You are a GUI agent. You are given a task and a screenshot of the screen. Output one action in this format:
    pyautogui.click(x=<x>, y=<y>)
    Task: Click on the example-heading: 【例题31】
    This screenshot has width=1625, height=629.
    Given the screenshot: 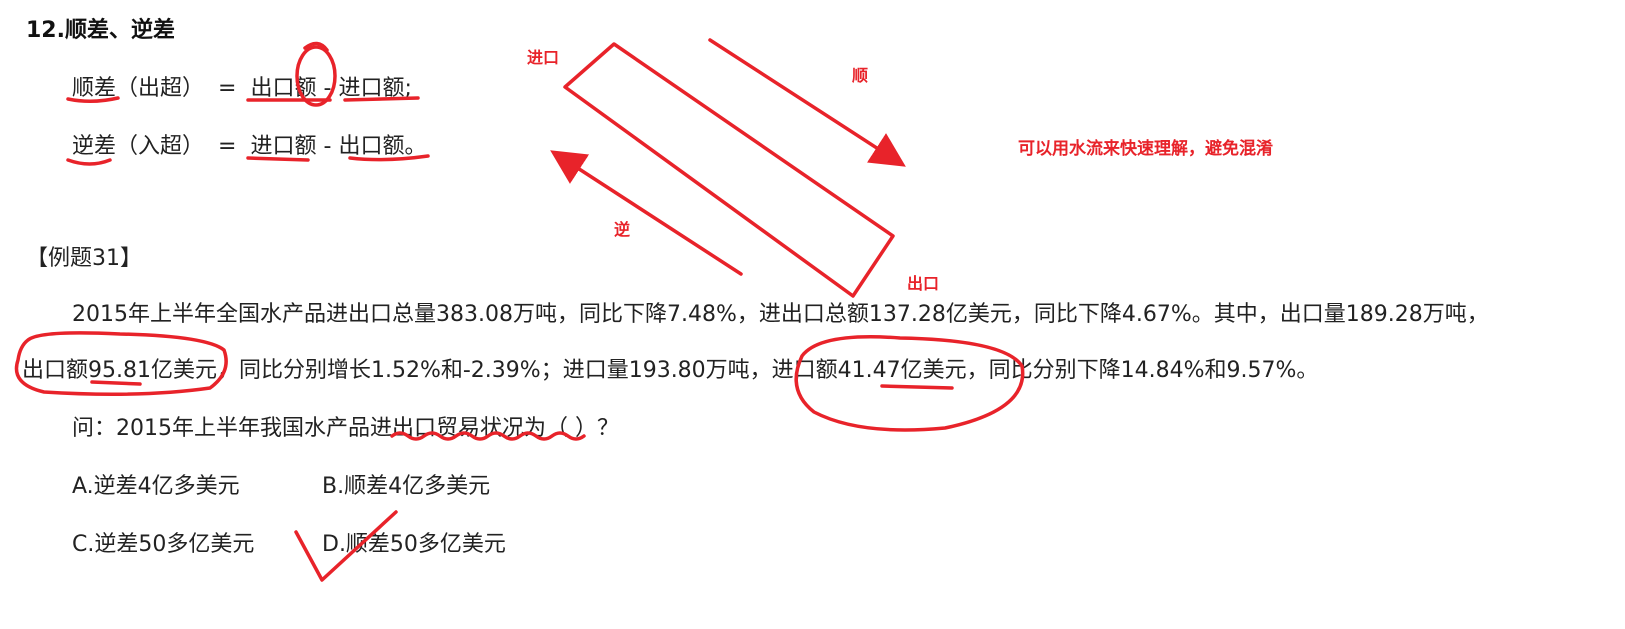 What is the action you would take?
    pyautogui.click(x=84, y=258)
    